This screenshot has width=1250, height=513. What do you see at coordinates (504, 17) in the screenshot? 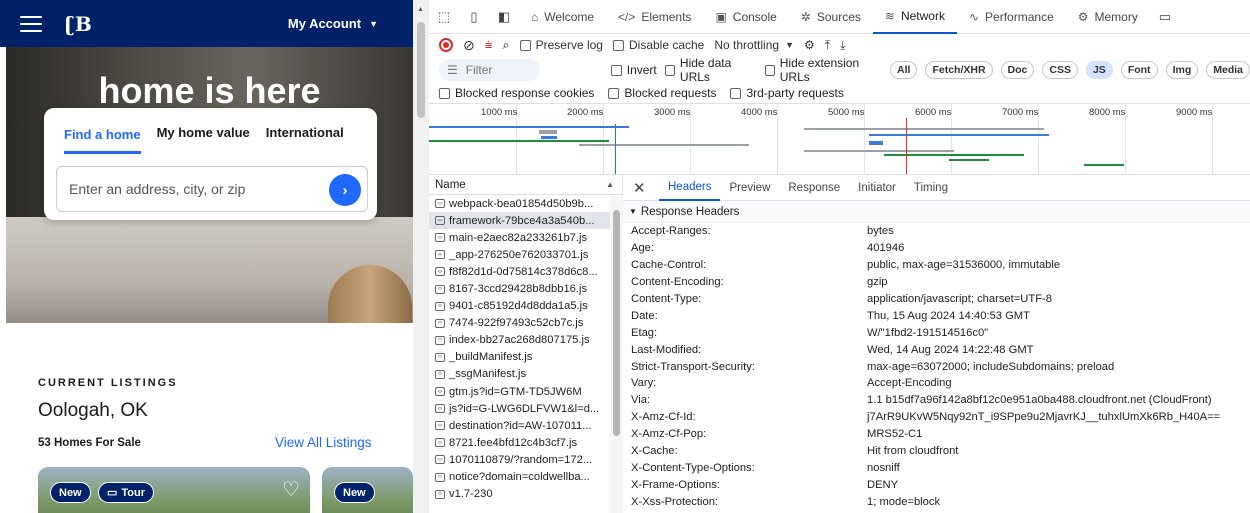
I see `sidebar-toggle-icon: ◧` at bounding box center [504, 17].